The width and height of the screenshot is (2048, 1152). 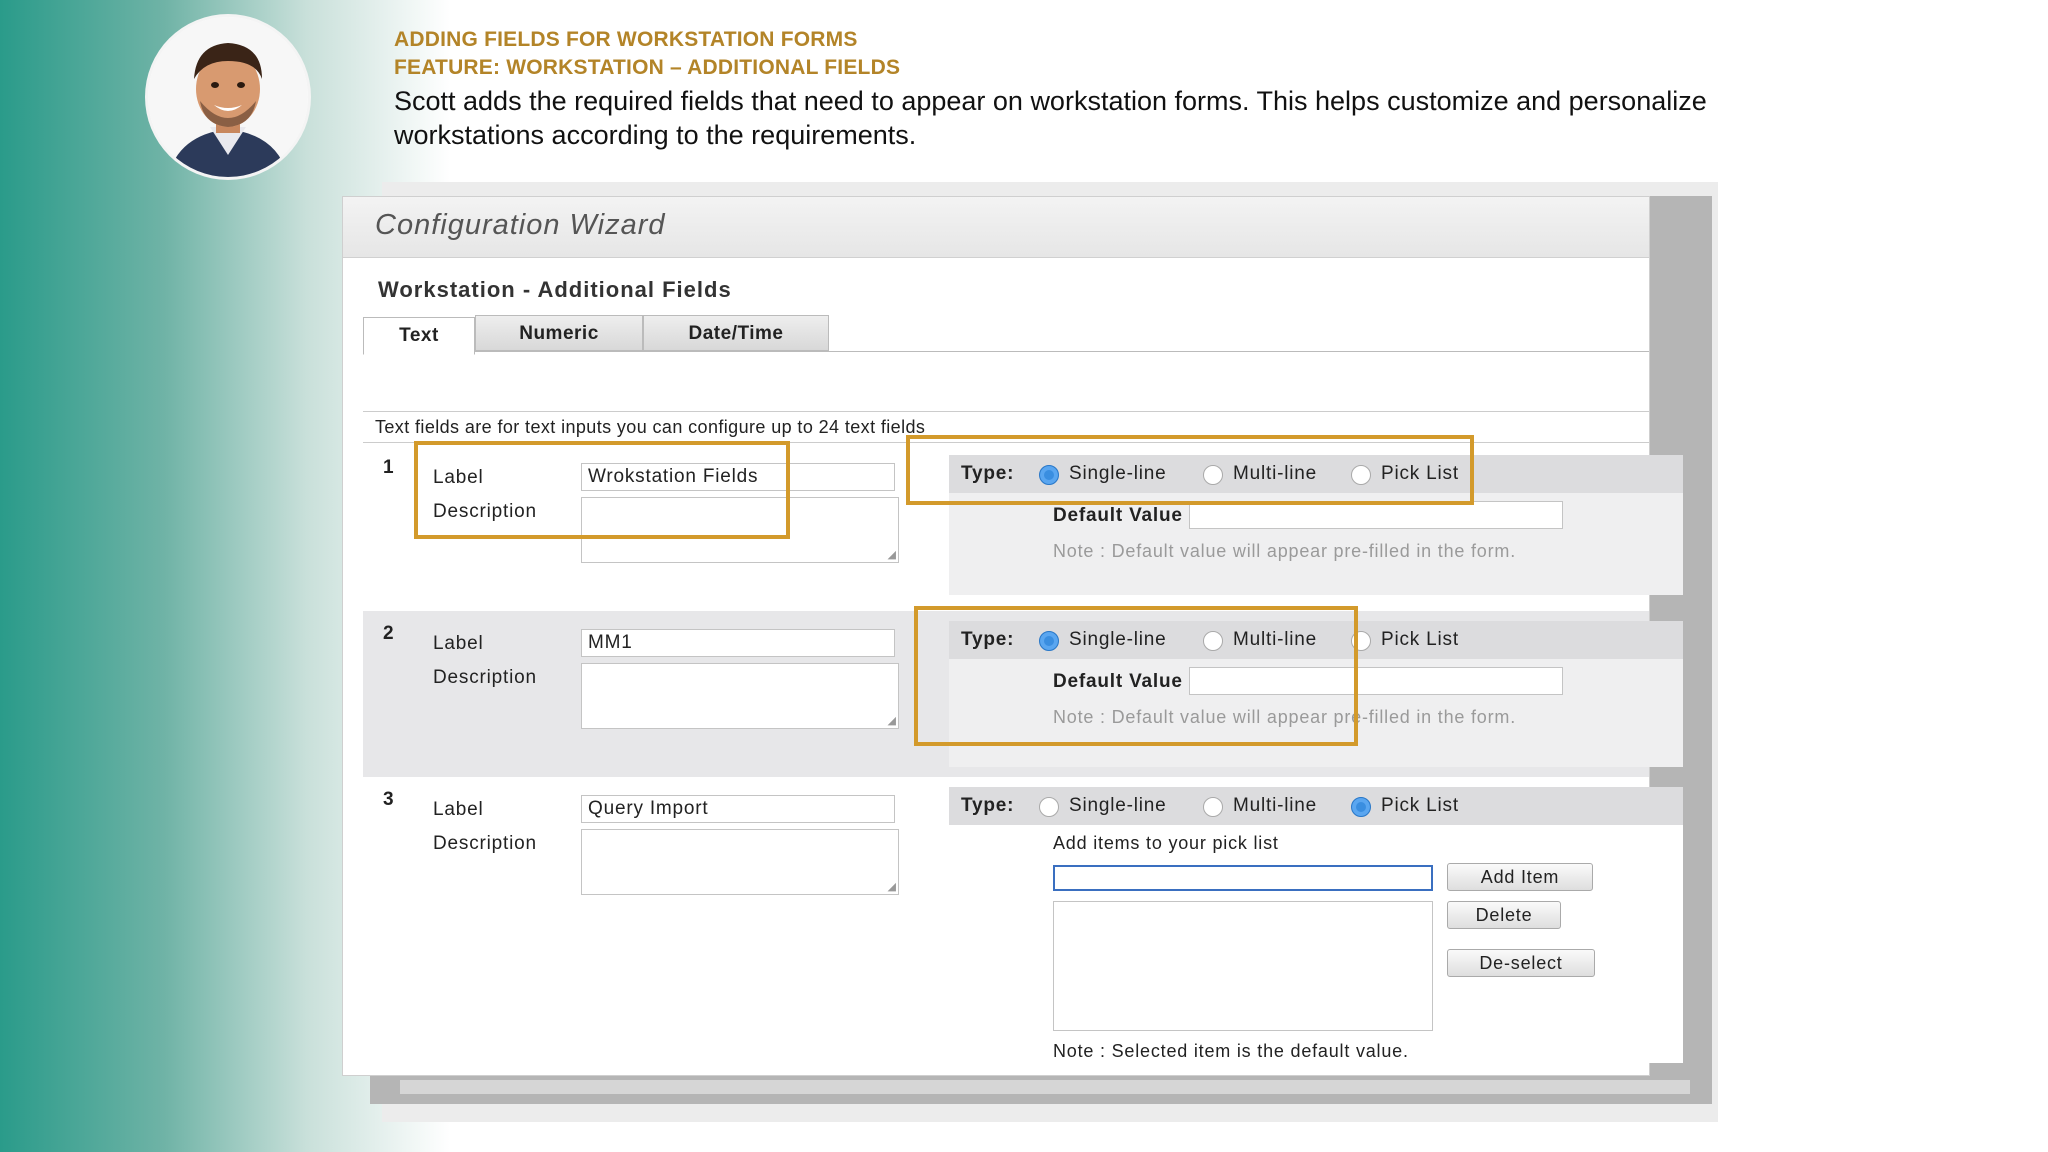 I want to click on field-number: 1, so click(x=388, y=467).